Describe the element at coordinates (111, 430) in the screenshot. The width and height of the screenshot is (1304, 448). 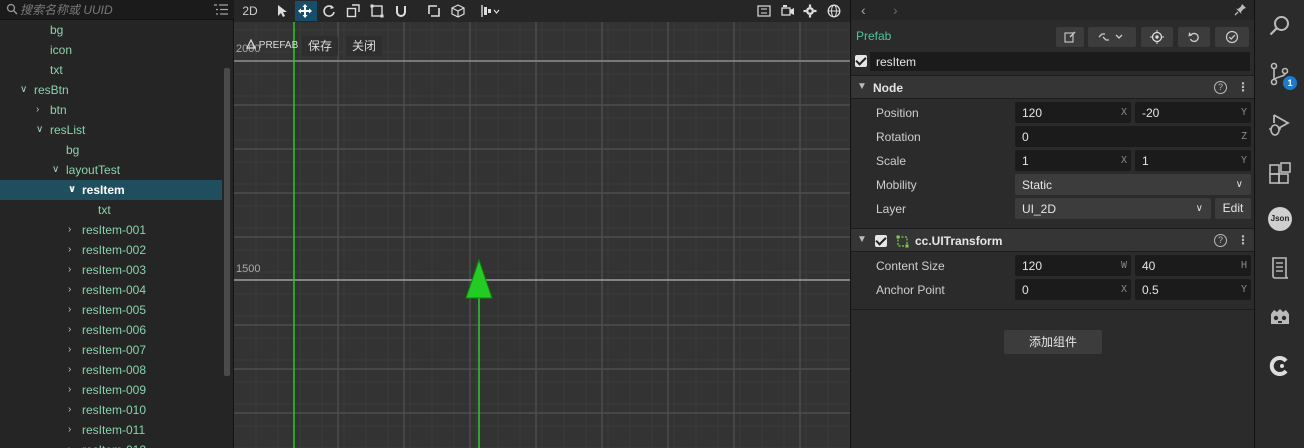
I see `tree-node: › resItem-011` at that location.